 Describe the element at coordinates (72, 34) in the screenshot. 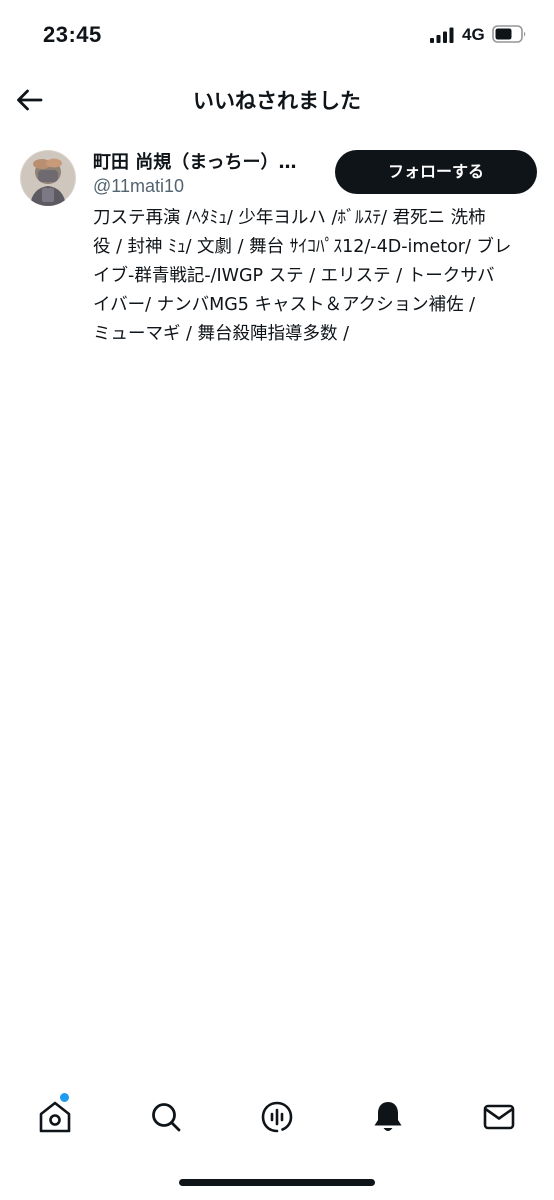

I see `status-time: 23:45` at that location.